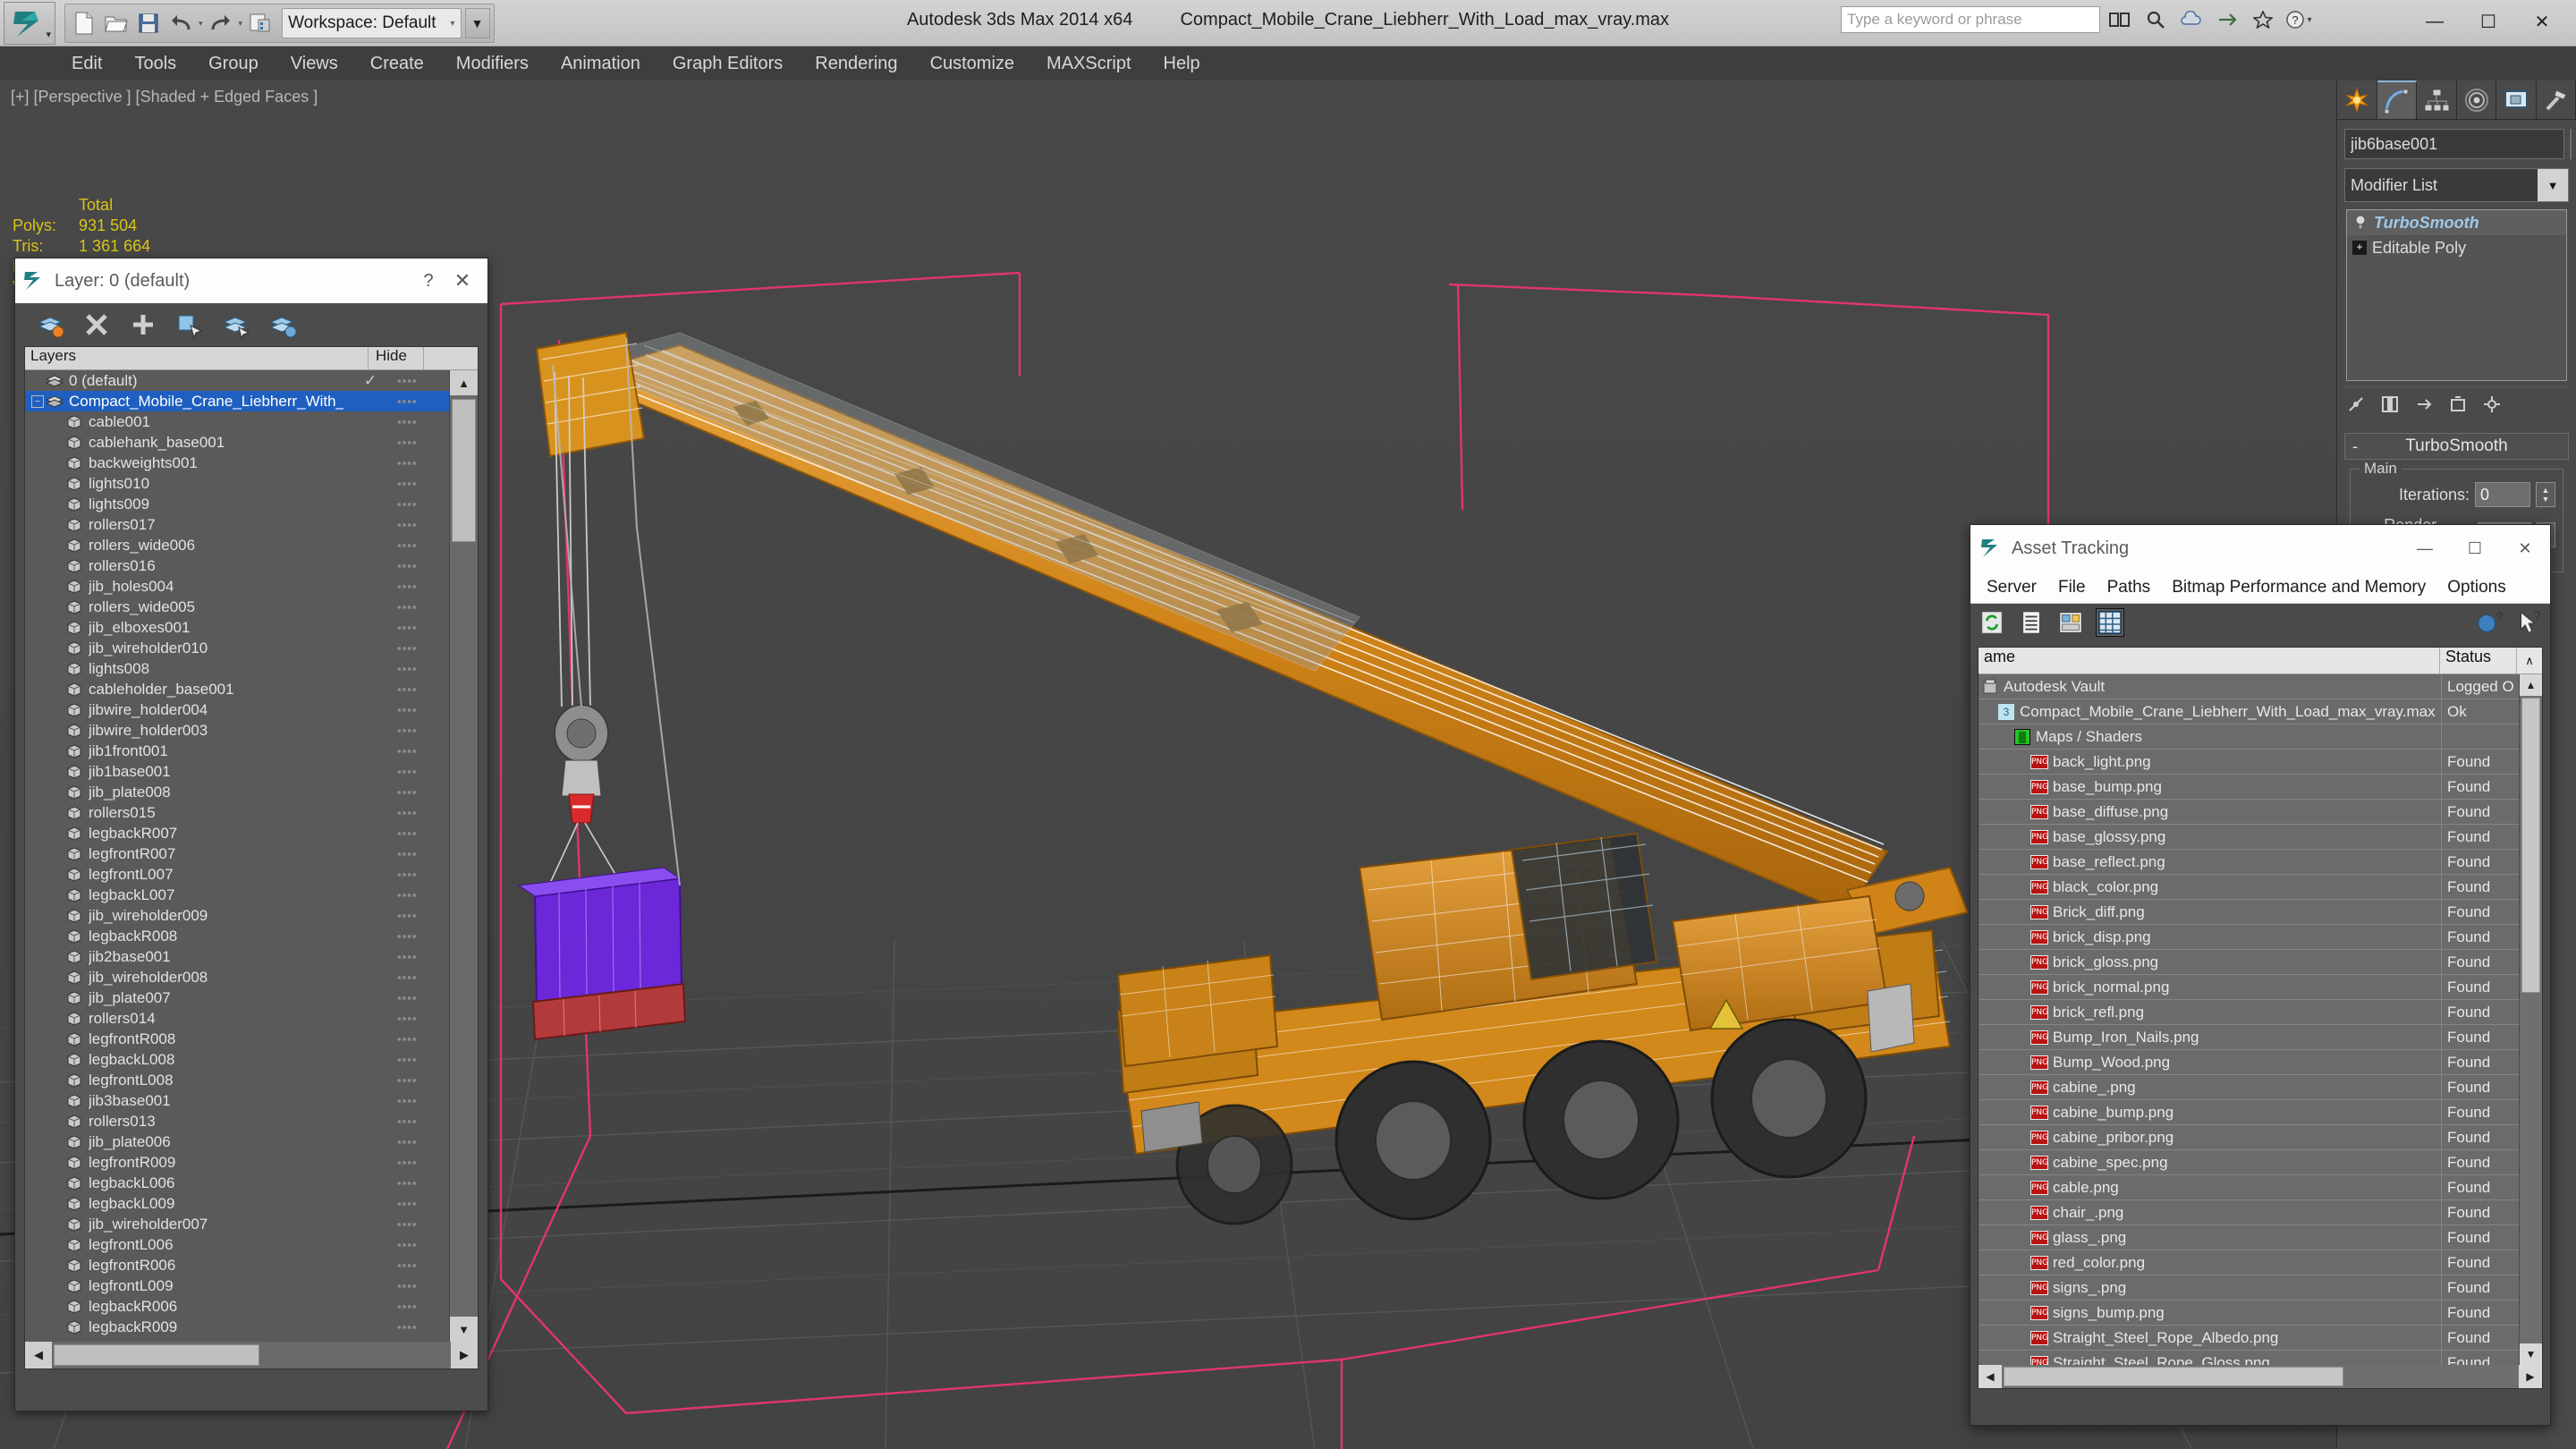  Describe the element at coordinates (2249, 987) in the screenshot. I see `asset-row: PNG brick_normal.png Found` at that location.